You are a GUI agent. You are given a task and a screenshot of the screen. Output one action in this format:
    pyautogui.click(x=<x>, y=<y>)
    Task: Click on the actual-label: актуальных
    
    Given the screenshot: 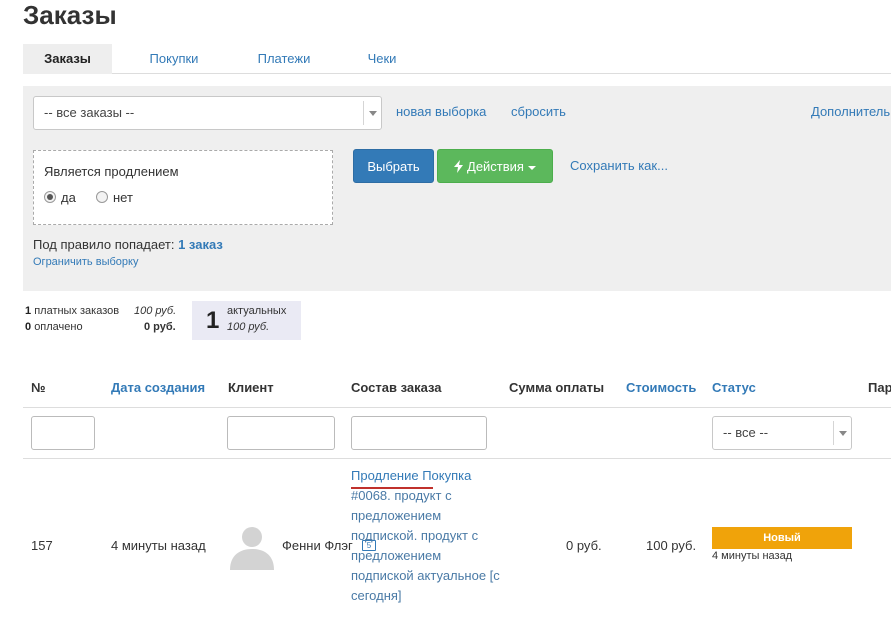 What is the action you would take?
    pyautogui.click(x=257, y=311)
    